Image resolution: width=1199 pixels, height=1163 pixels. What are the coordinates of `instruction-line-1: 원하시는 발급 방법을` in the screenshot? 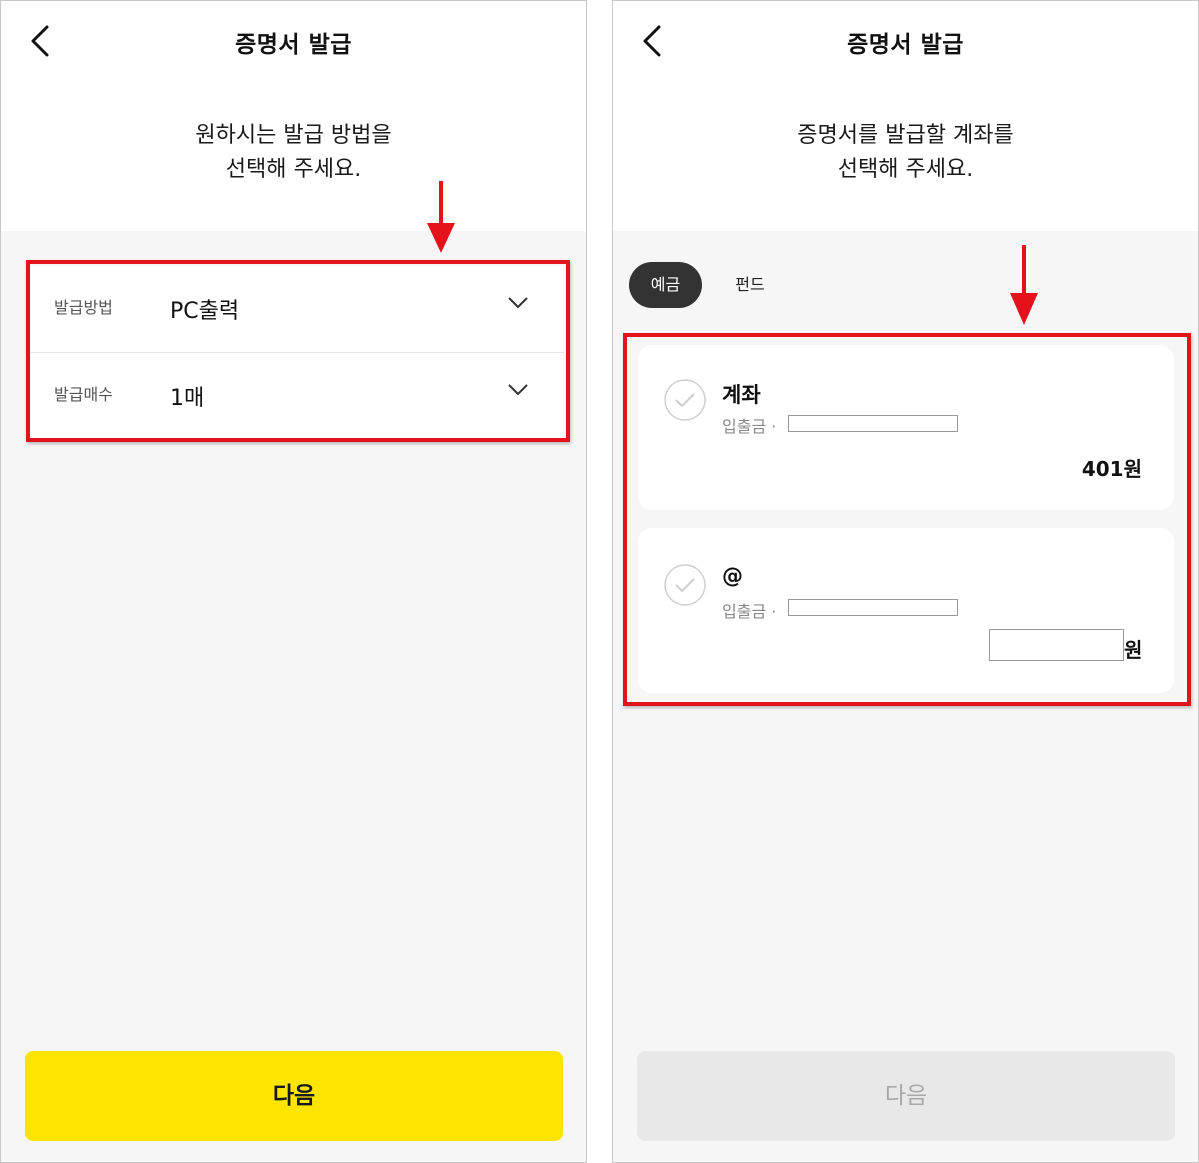 It's located at (293, 135).